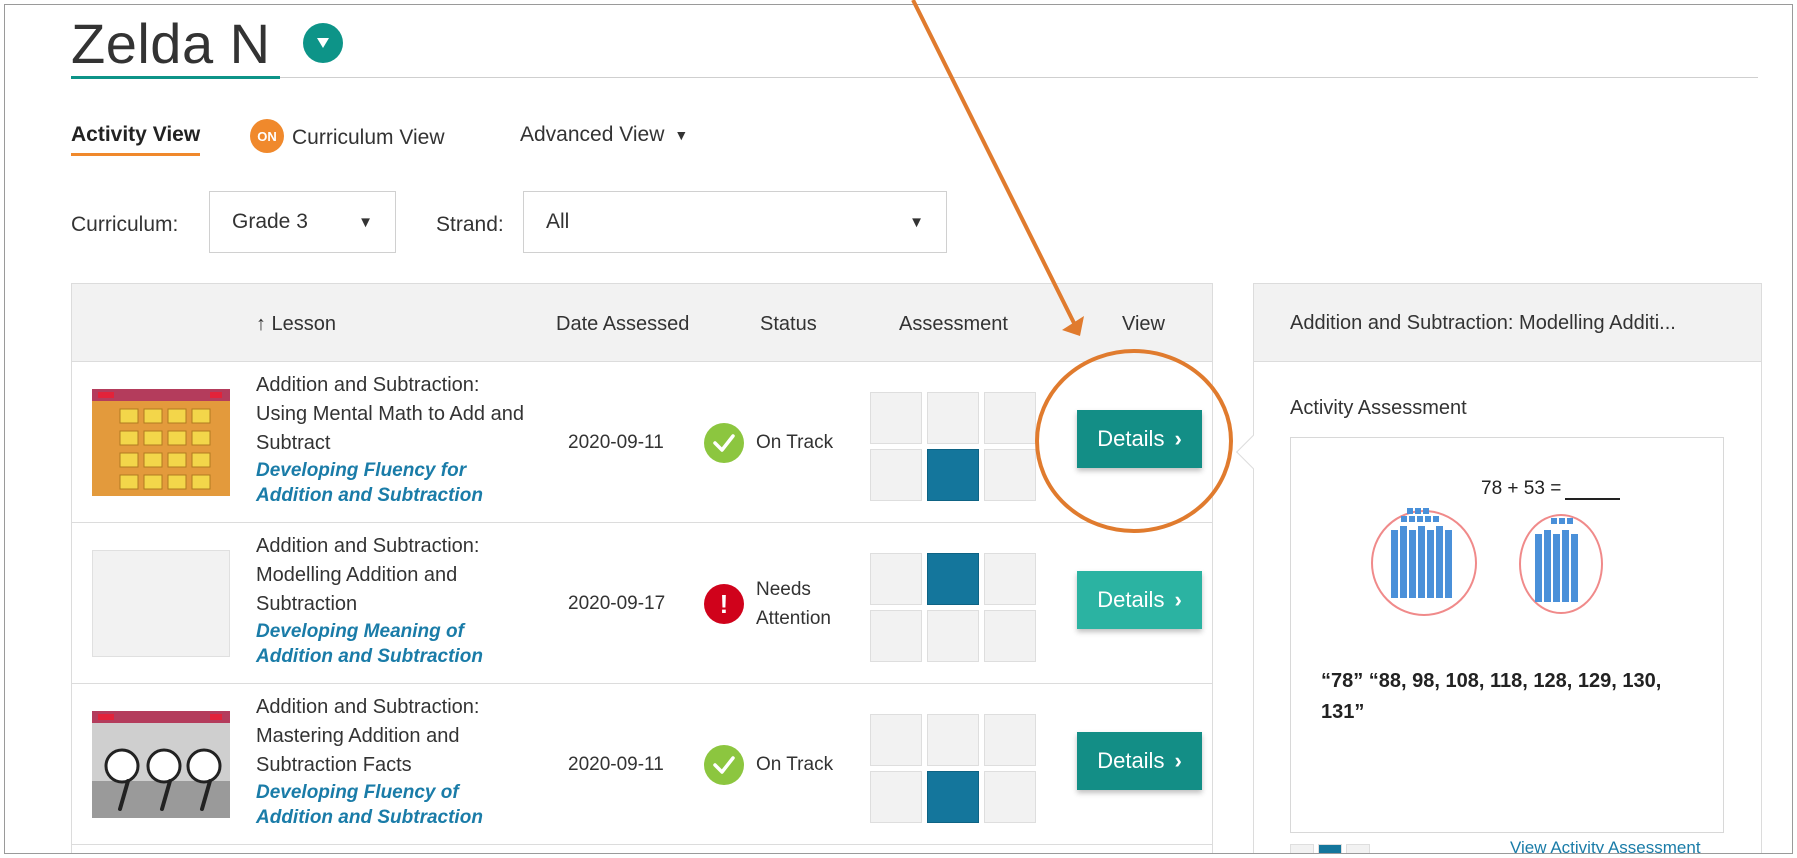 This screenshot has height=858, width=1797. I want to click on header-date-assessed: Date Assessed, so click(622, 324).